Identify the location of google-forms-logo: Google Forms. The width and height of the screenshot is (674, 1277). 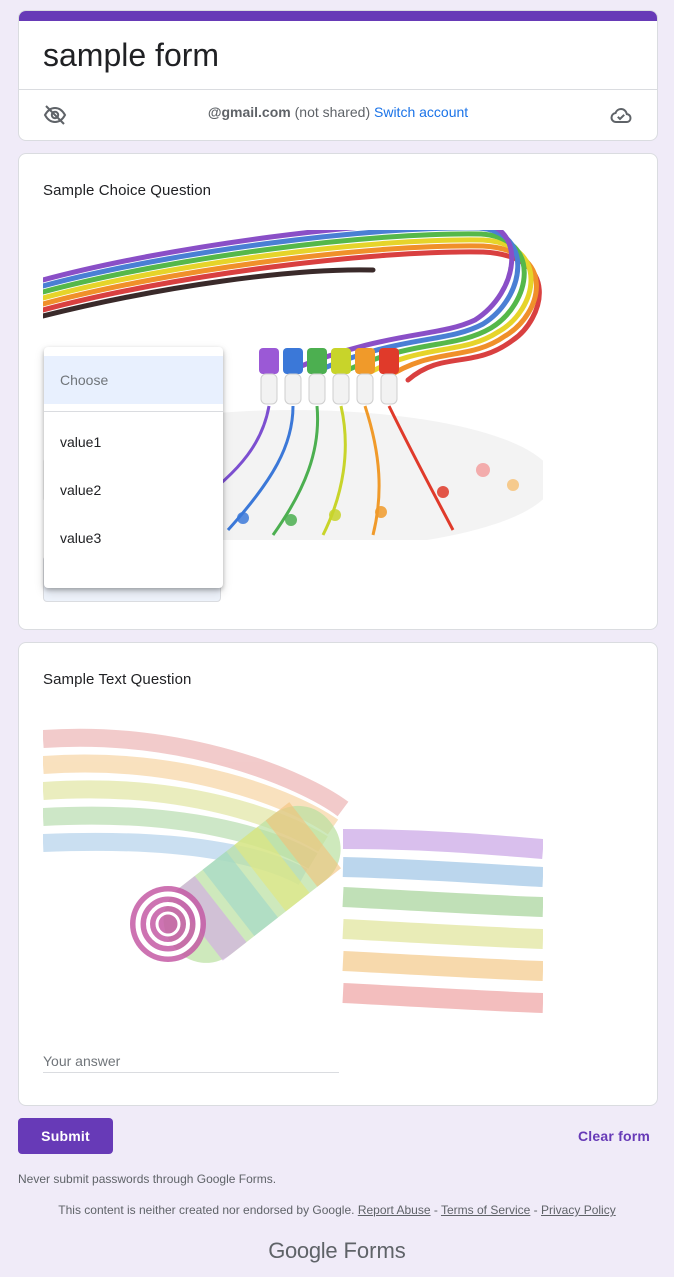
(337, 1251).